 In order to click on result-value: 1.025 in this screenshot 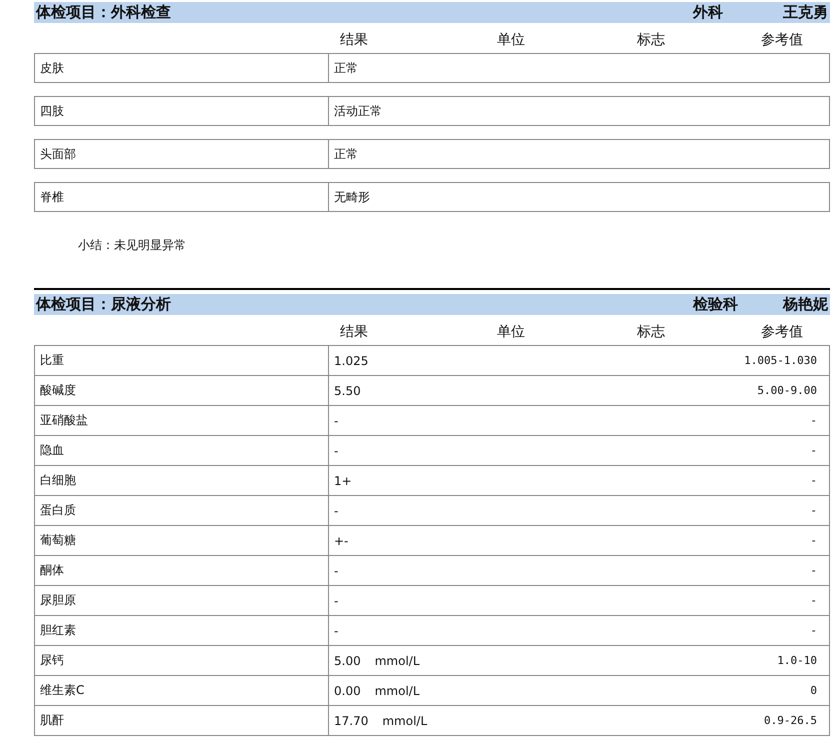, I will do `click(351, 361)`.